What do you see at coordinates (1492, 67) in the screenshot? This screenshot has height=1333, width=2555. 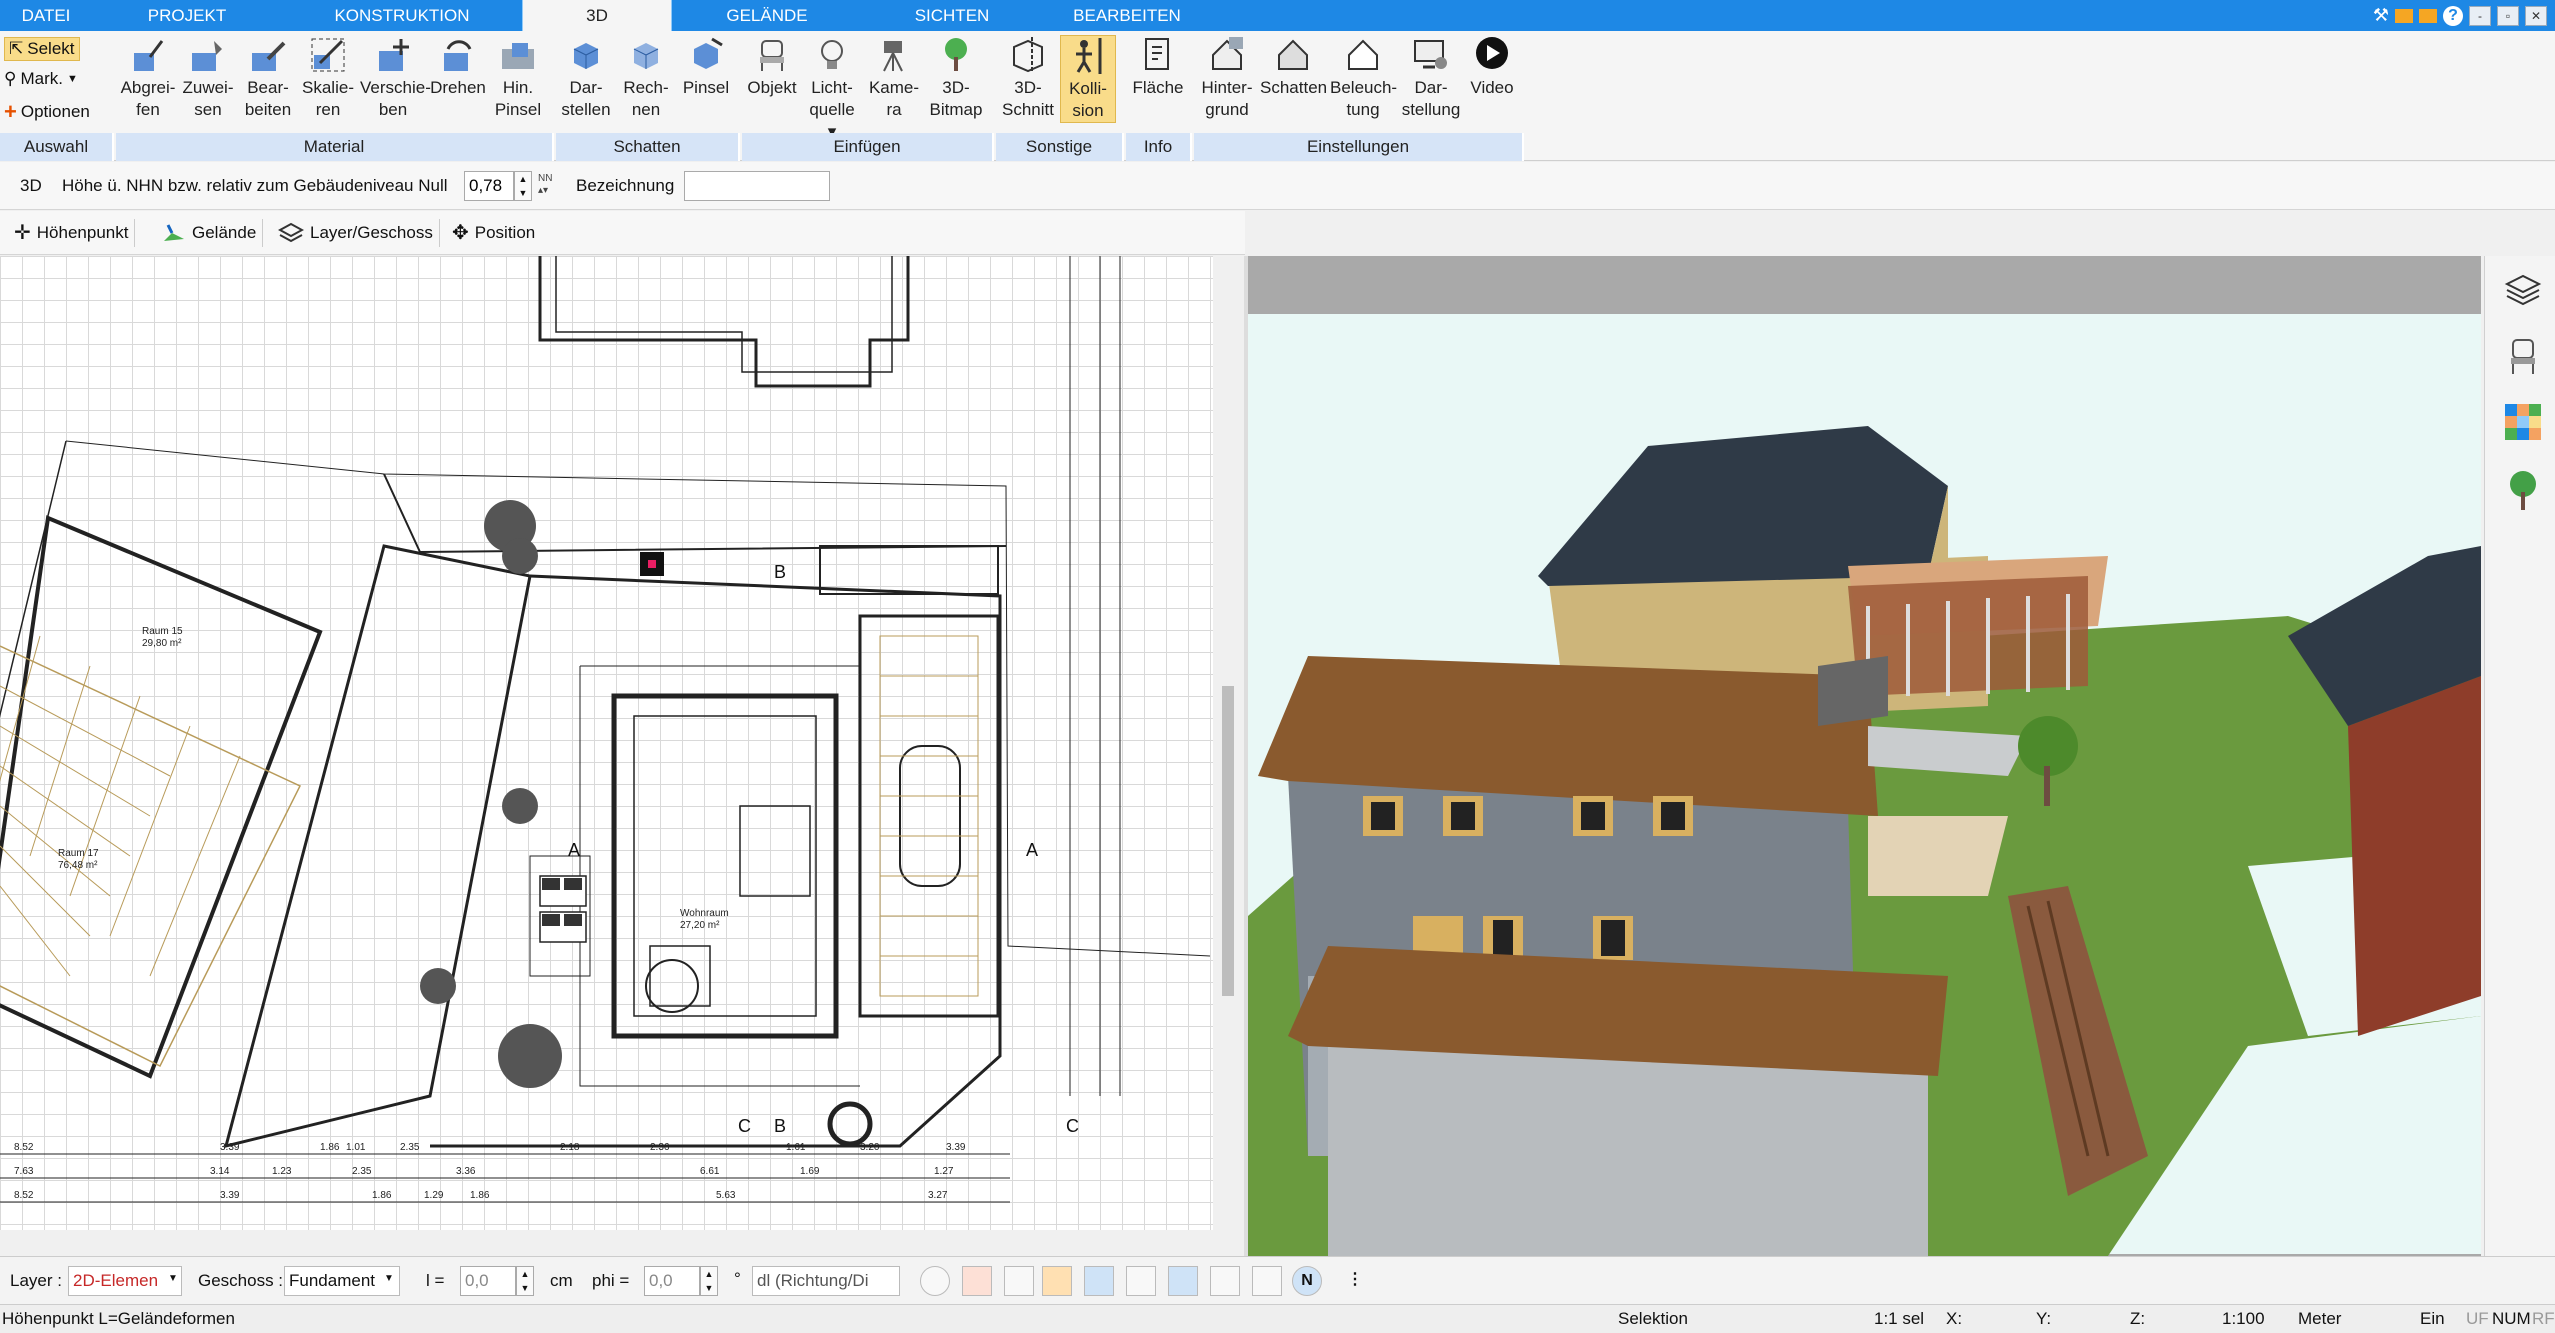 I see `video-button: Video` at bounding box center [1492, 67].